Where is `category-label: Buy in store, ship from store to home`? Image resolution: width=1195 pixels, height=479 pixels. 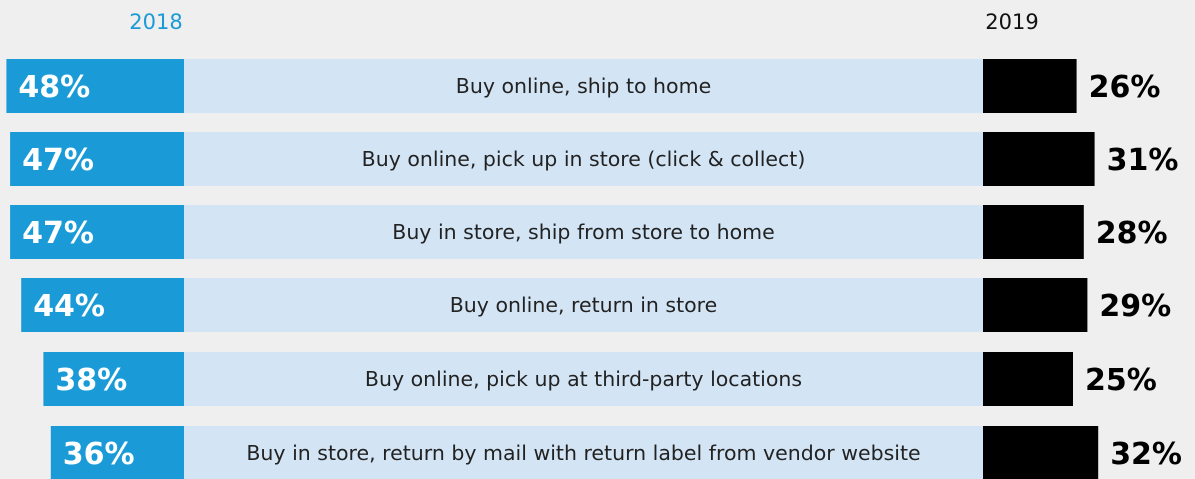
category-label: Buy in store, ship from store to home is located at coordinates (583, 232).